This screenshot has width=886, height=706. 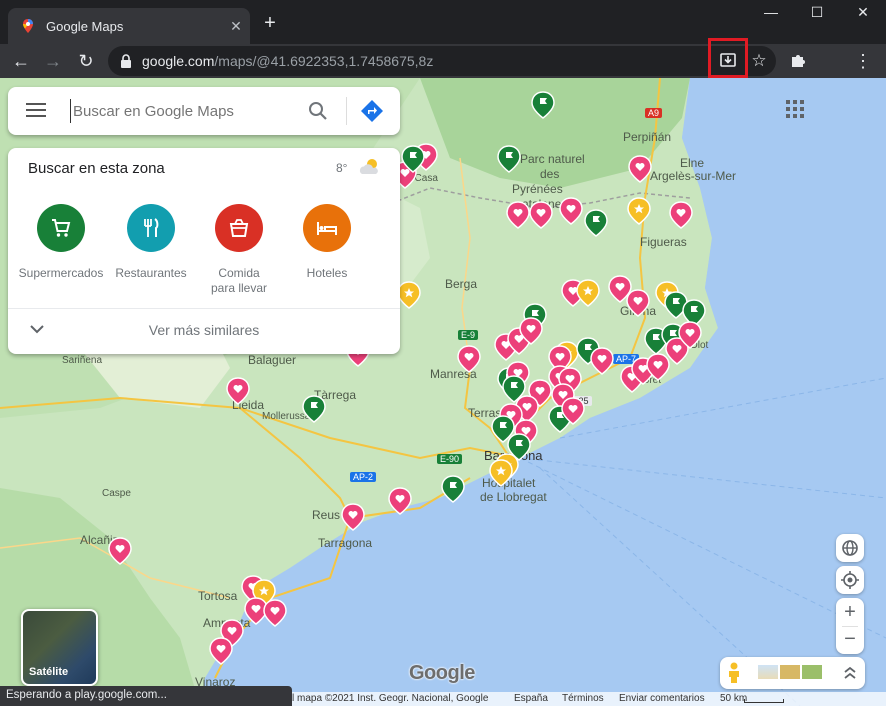 I want to click on bookmark-star-icon: ☆, so click(x=759, y=61).